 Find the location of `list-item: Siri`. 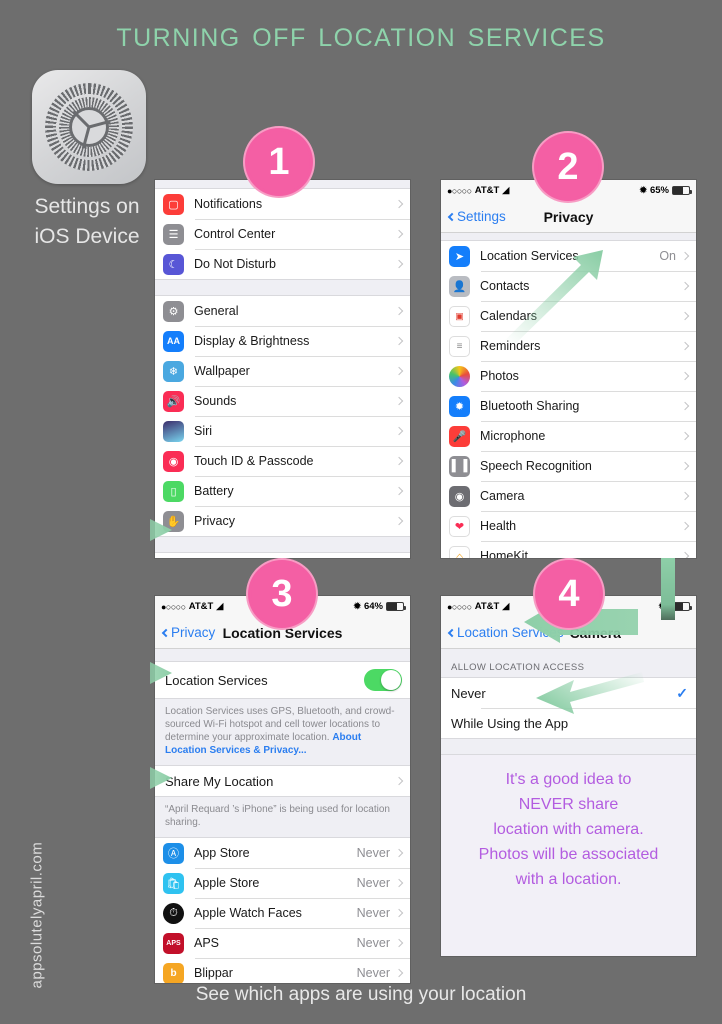

list-item: Siri is located at coordinates (282, 431).